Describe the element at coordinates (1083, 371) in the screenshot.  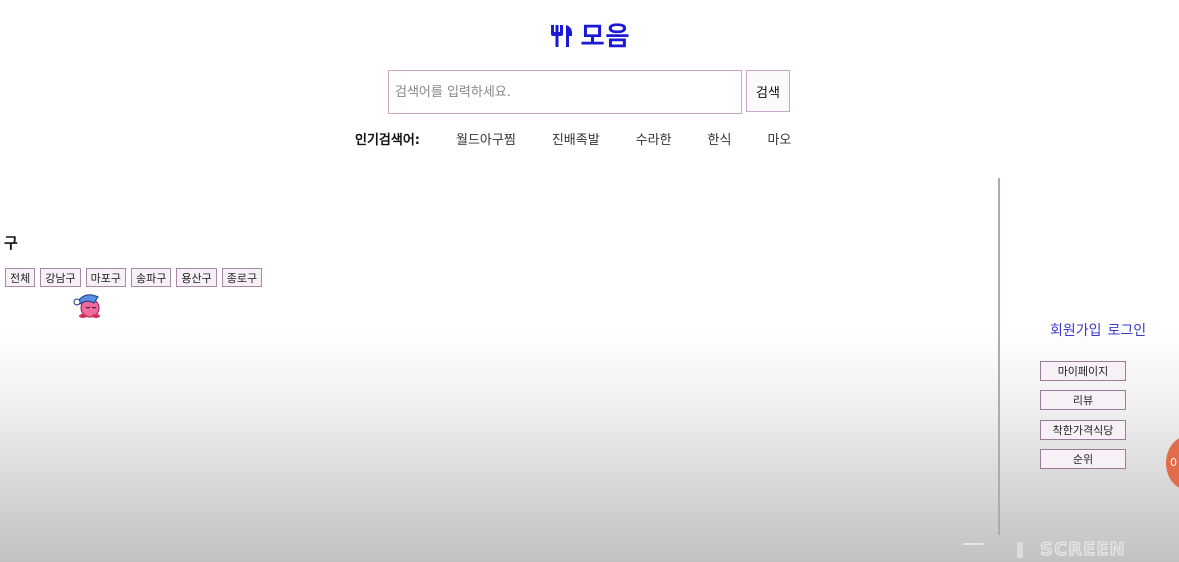
I see `mypage-button: 마이페이지` at that location.